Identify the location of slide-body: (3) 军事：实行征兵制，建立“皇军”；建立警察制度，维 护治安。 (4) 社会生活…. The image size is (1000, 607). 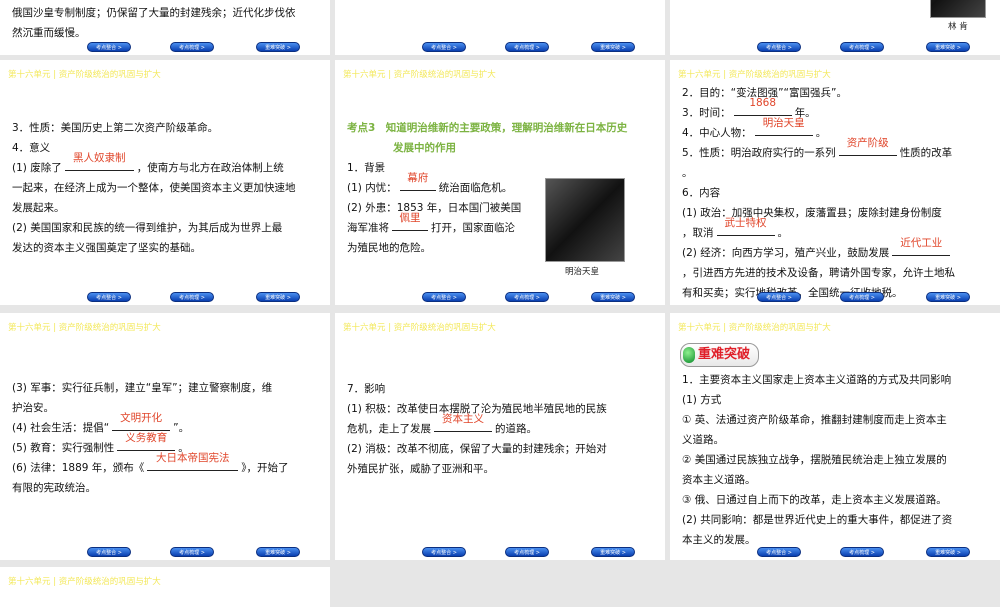
(165, 438).